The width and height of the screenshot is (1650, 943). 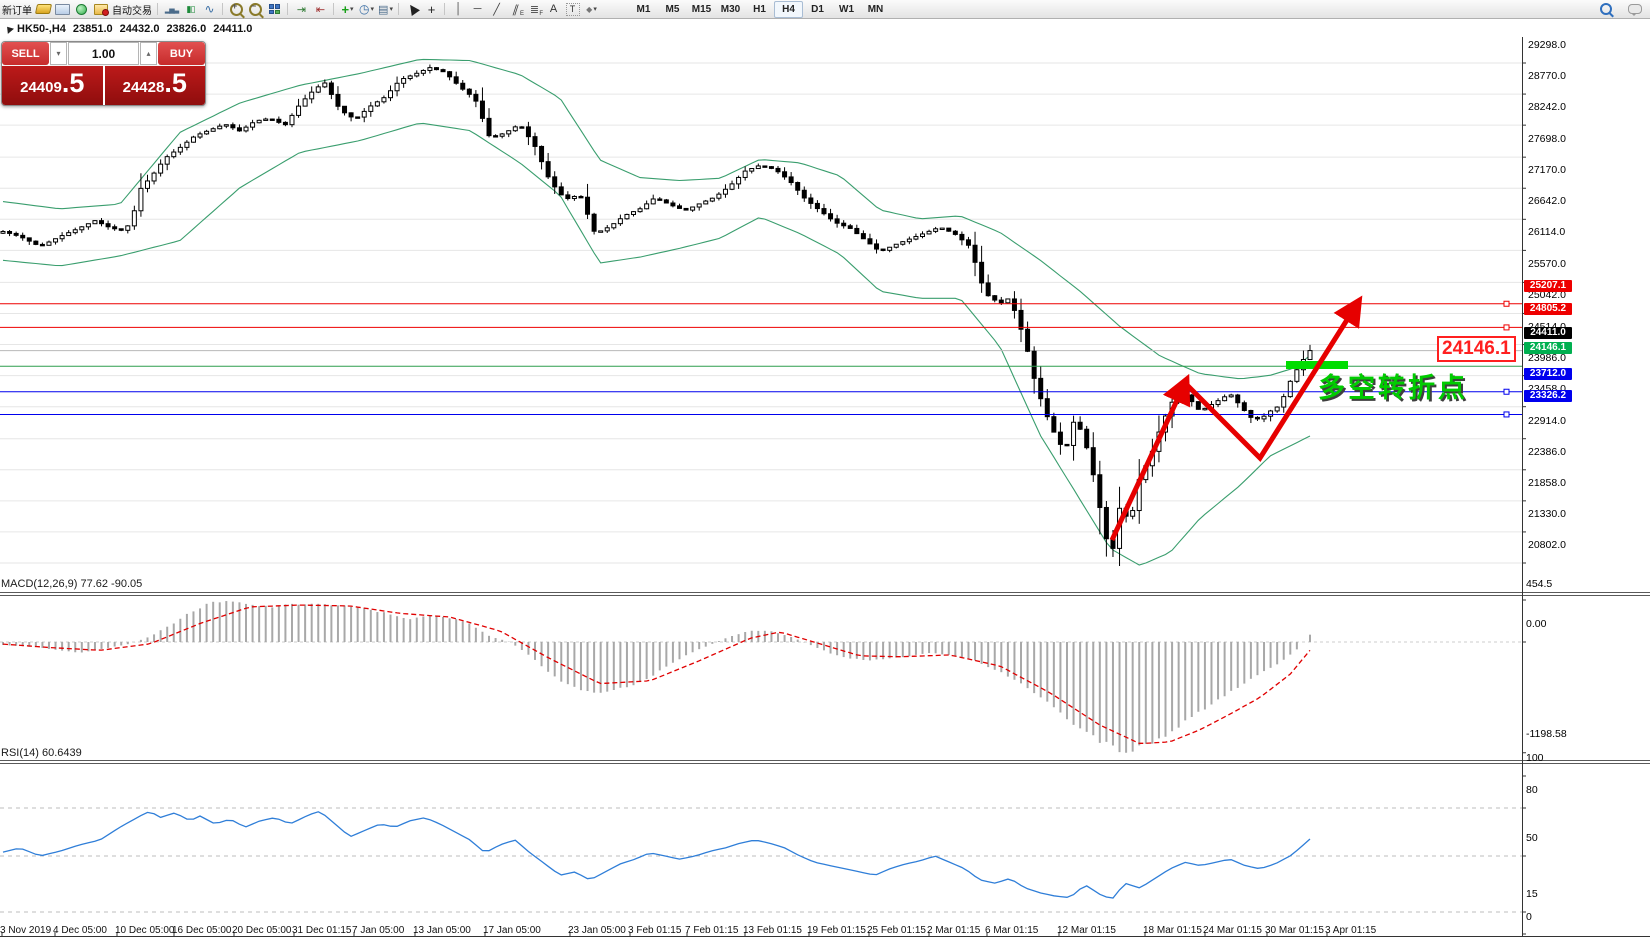 I want to click on sell-price-frac: .5, so click(x=73, y=83).